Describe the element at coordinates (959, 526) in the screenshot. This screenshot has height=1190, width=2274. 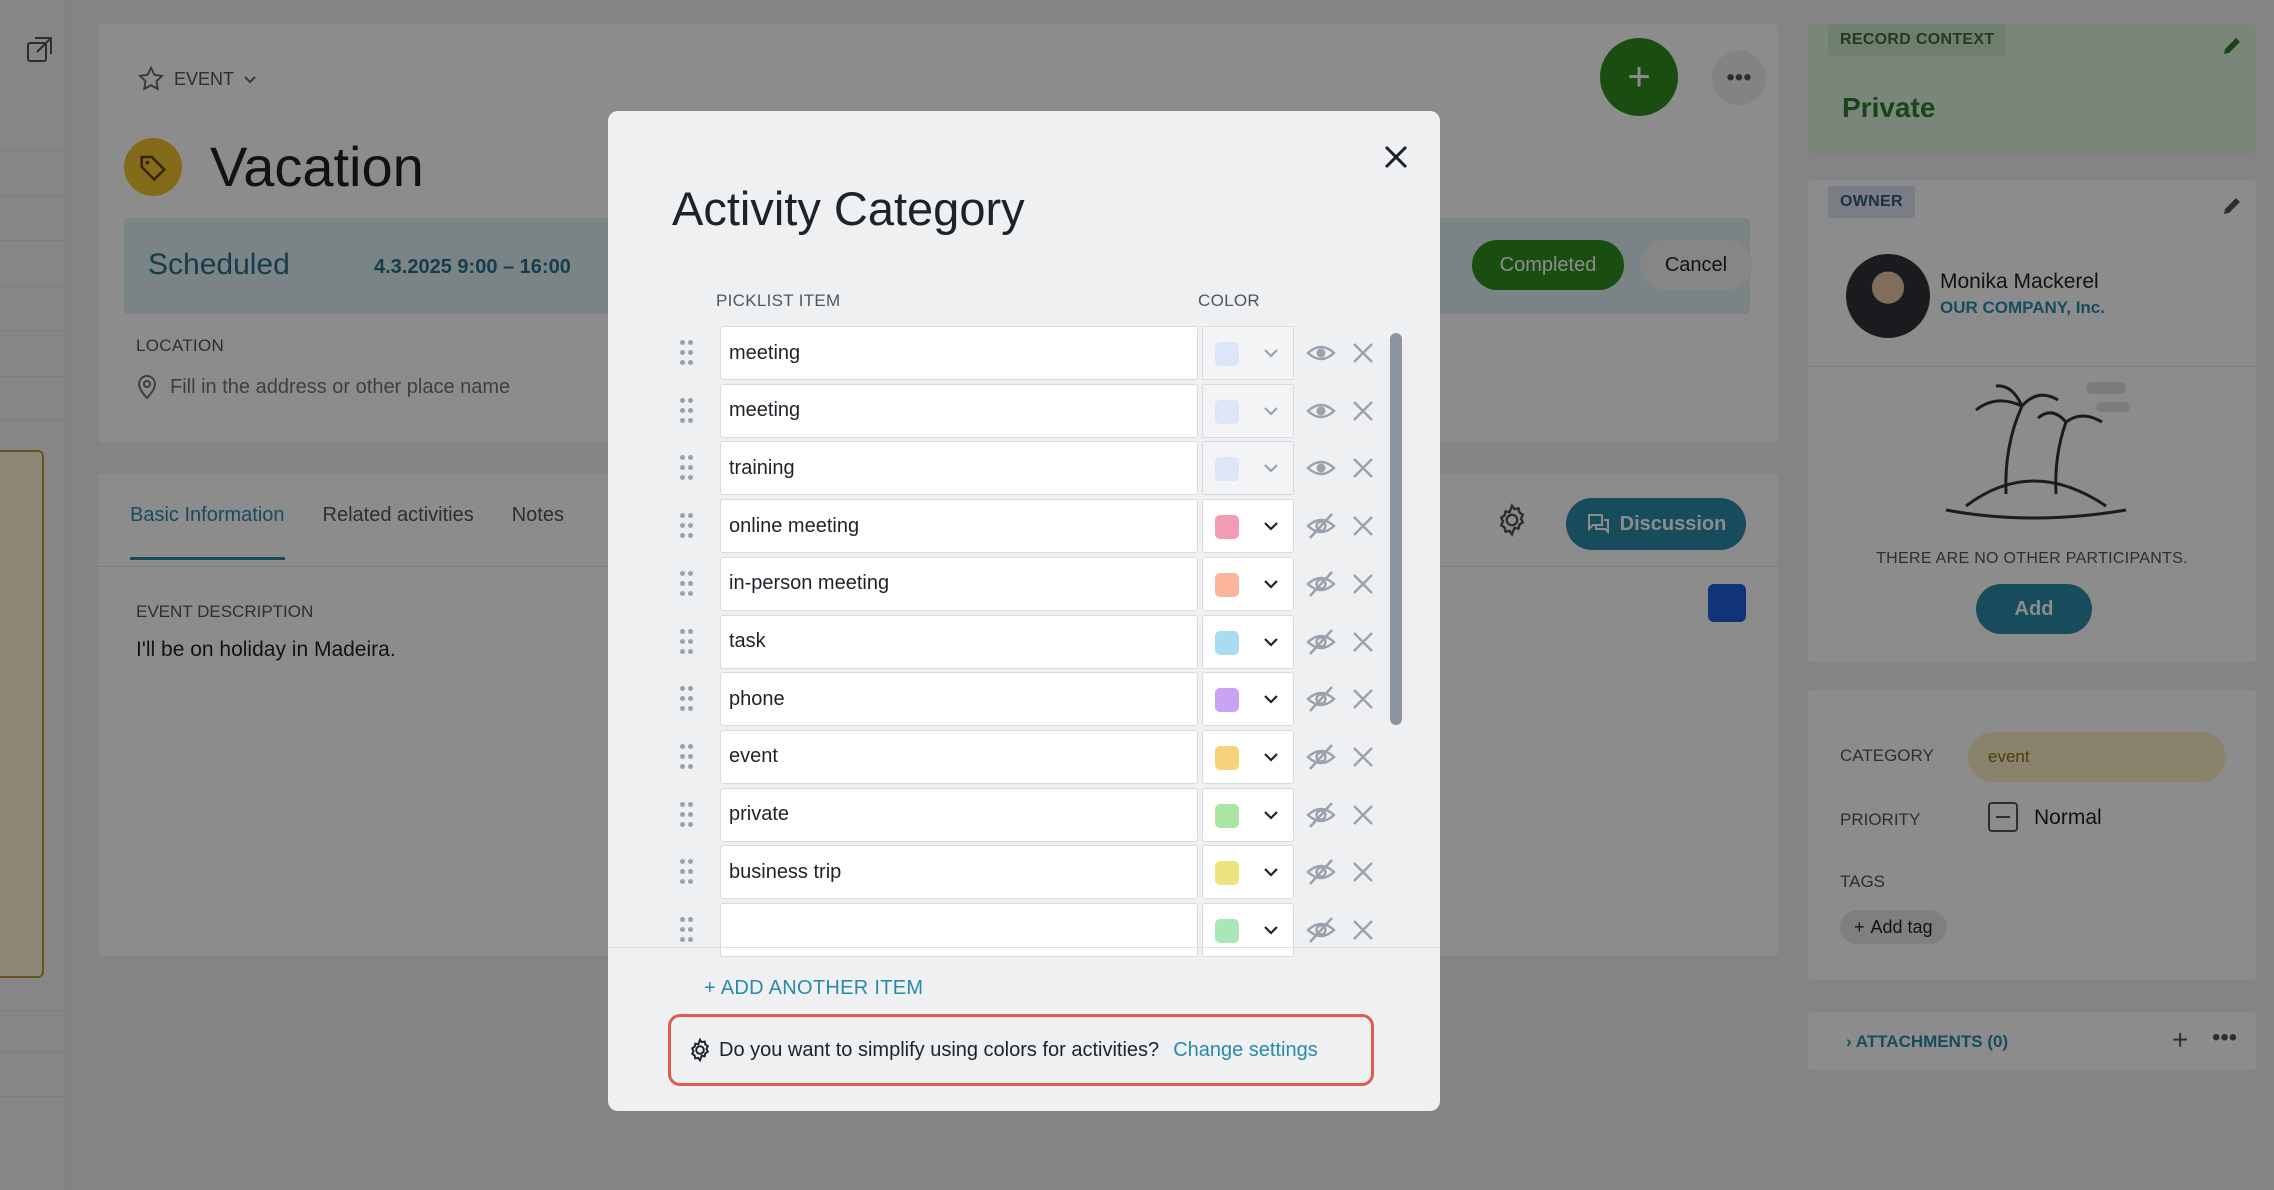
I see `picklist-item-input: online meeting` at that location.